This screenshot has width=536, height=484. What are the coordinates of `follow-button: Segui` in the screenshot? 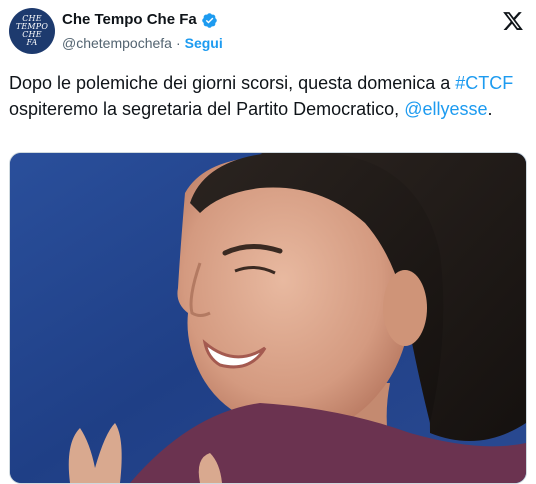 It's located at (204, 43).